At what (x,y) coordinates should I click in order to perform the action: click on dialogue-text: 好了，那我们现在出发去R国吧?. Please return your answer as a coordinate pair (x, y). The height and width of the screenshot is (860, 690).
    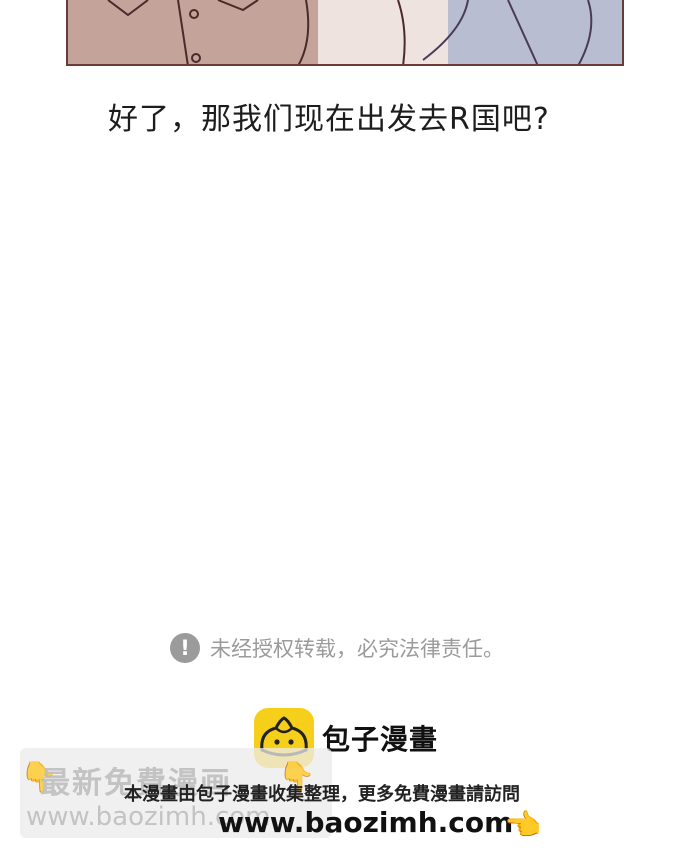
    Looking at the image, I should click on (329, 119).